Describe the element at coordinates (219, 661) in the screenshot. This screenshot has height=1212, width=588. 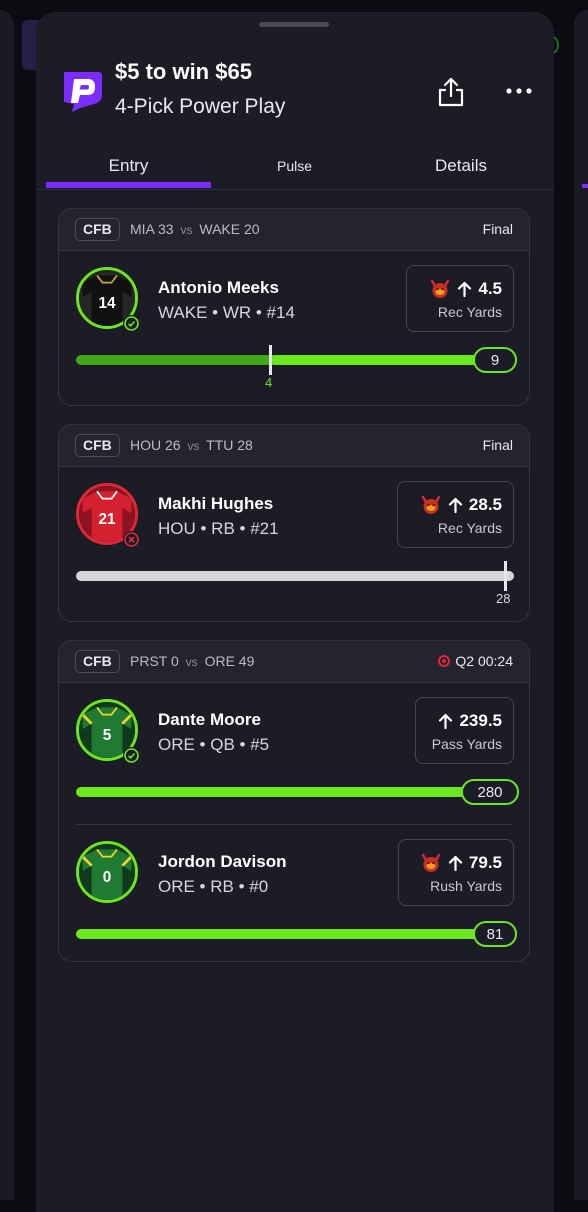
I see `home-team: ORE` at that location.